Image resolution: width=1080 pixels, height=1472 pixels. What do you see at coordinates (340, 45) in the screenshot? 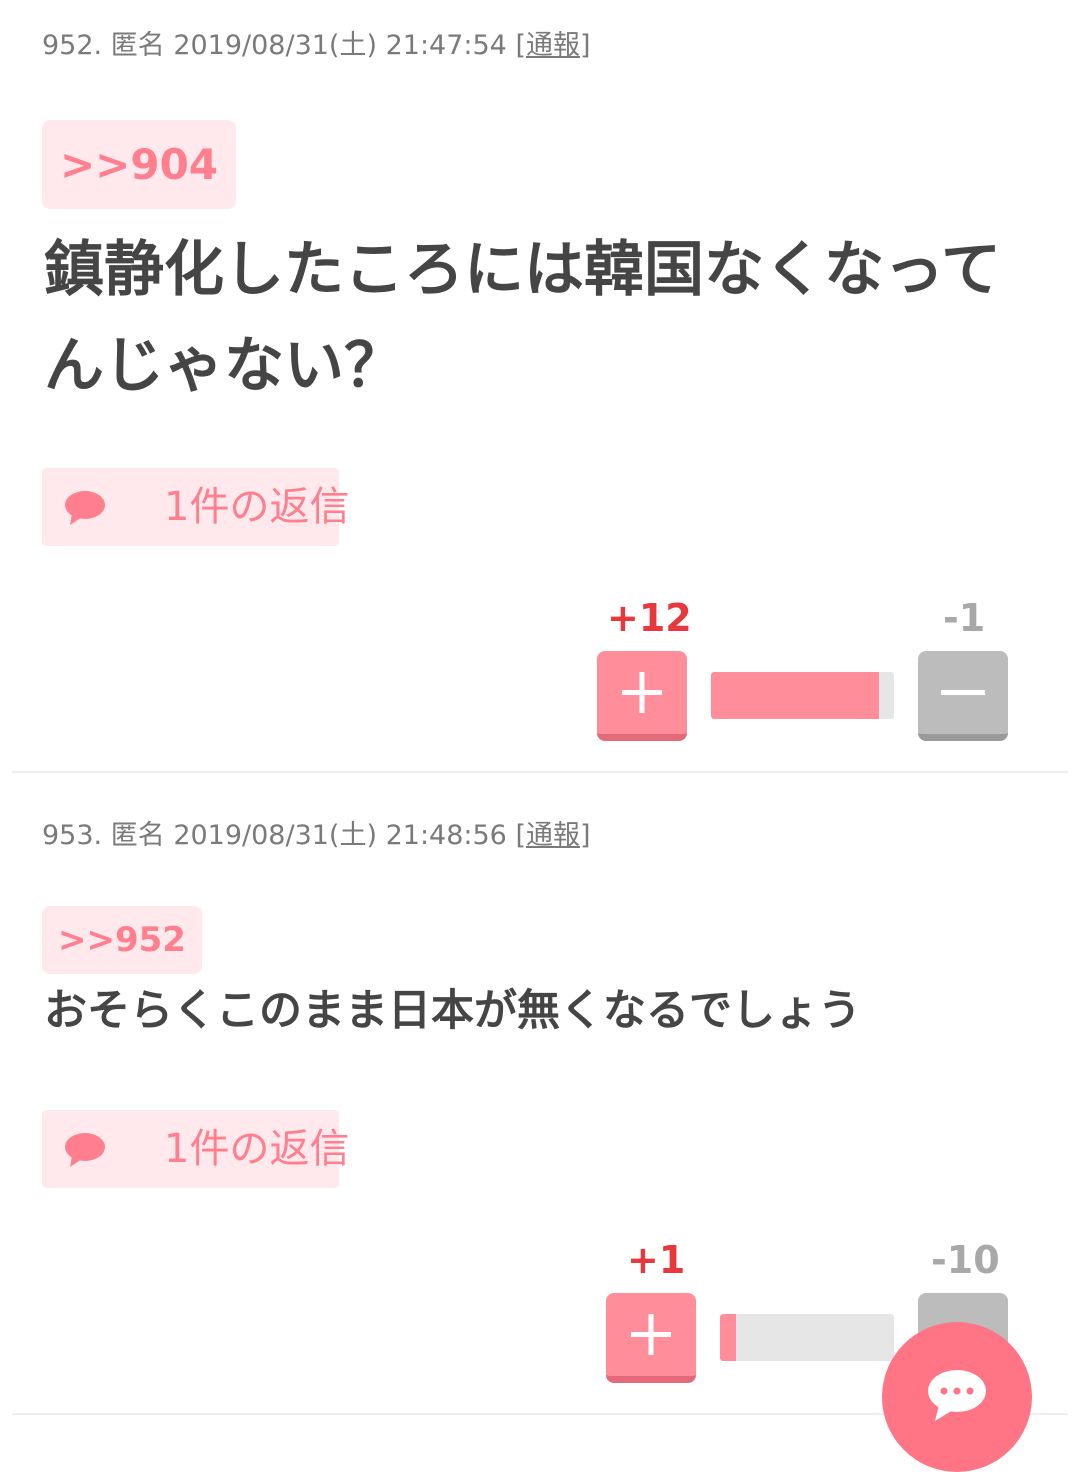
I see `comment-datetime: 2019/08/31(土) 21:47:54` at bounding box center [340, 45].